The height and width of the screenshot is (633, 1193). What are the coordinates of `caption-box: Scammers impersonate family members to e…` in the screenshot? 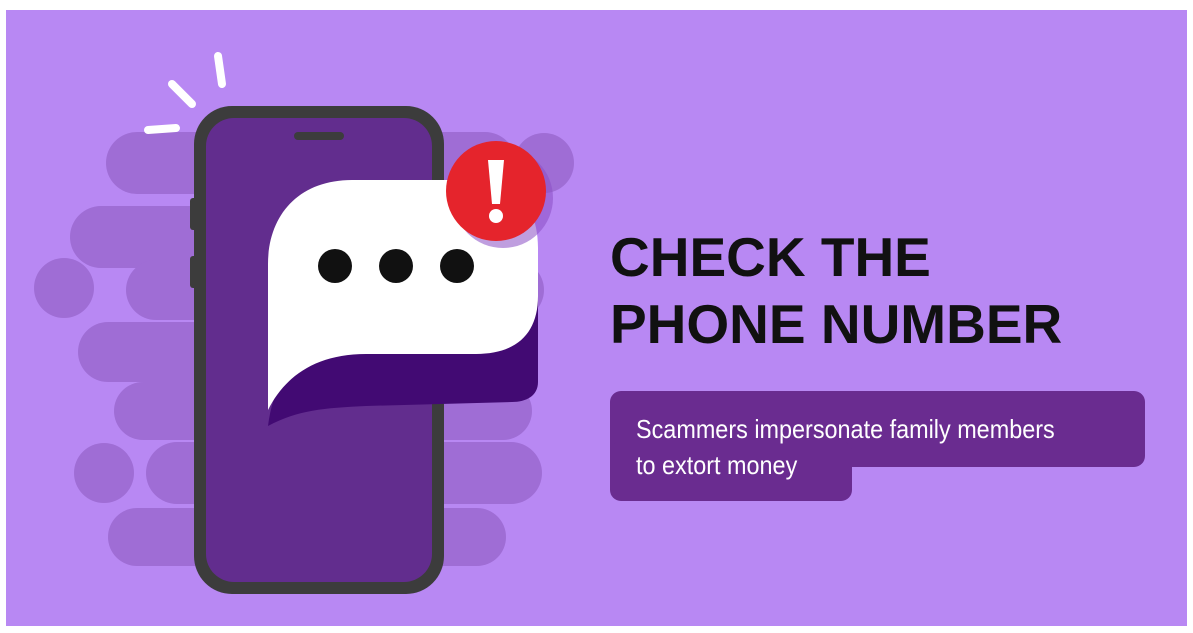 It's located at (880, 450).